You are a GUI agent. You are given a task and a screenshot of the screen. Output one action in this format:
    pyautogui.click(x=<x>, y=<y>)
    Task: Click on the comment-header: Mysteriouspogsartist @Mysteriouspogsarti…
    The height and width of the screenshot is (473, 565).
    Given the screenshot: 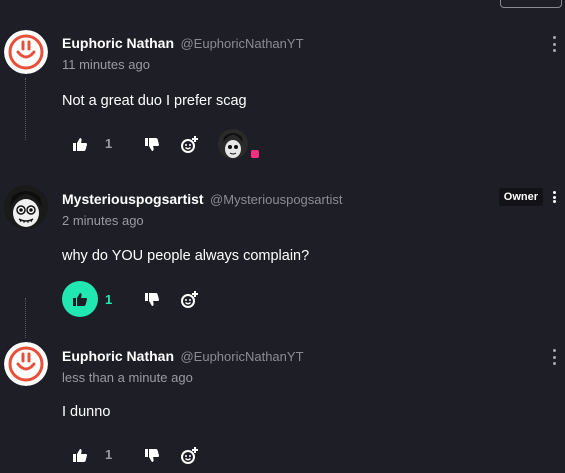 What is the action you would take?
    pyautogui.click(x=202, y=200)
    